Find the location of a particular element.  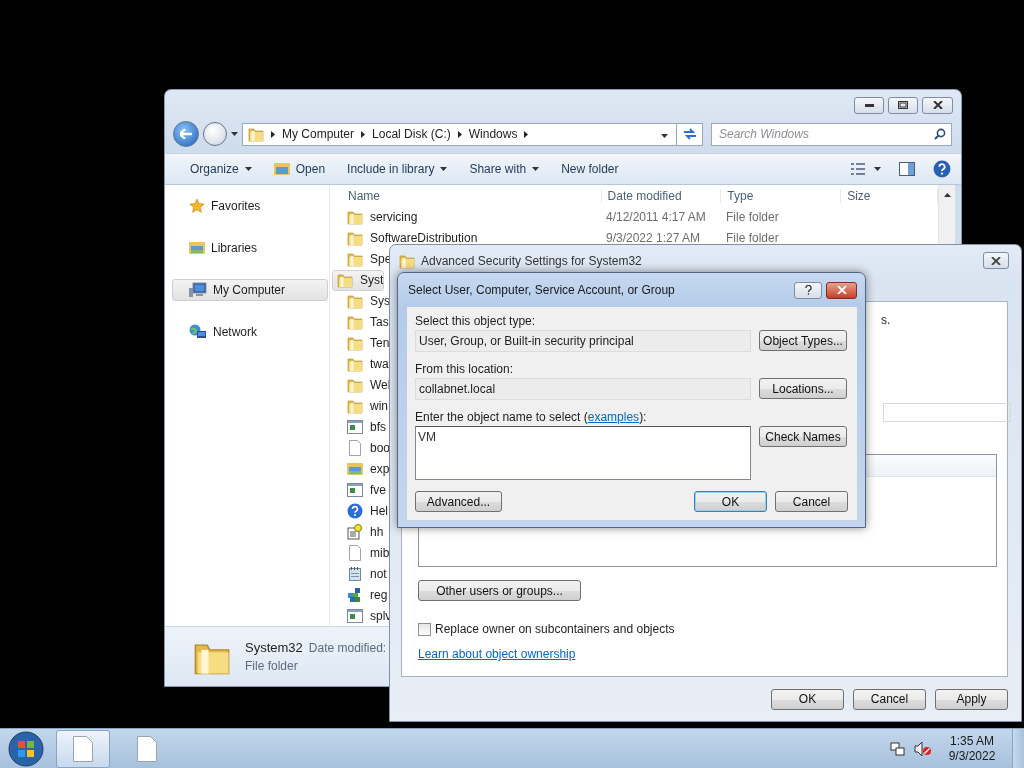

file-row: Hel is located at coordinates (359, 511).